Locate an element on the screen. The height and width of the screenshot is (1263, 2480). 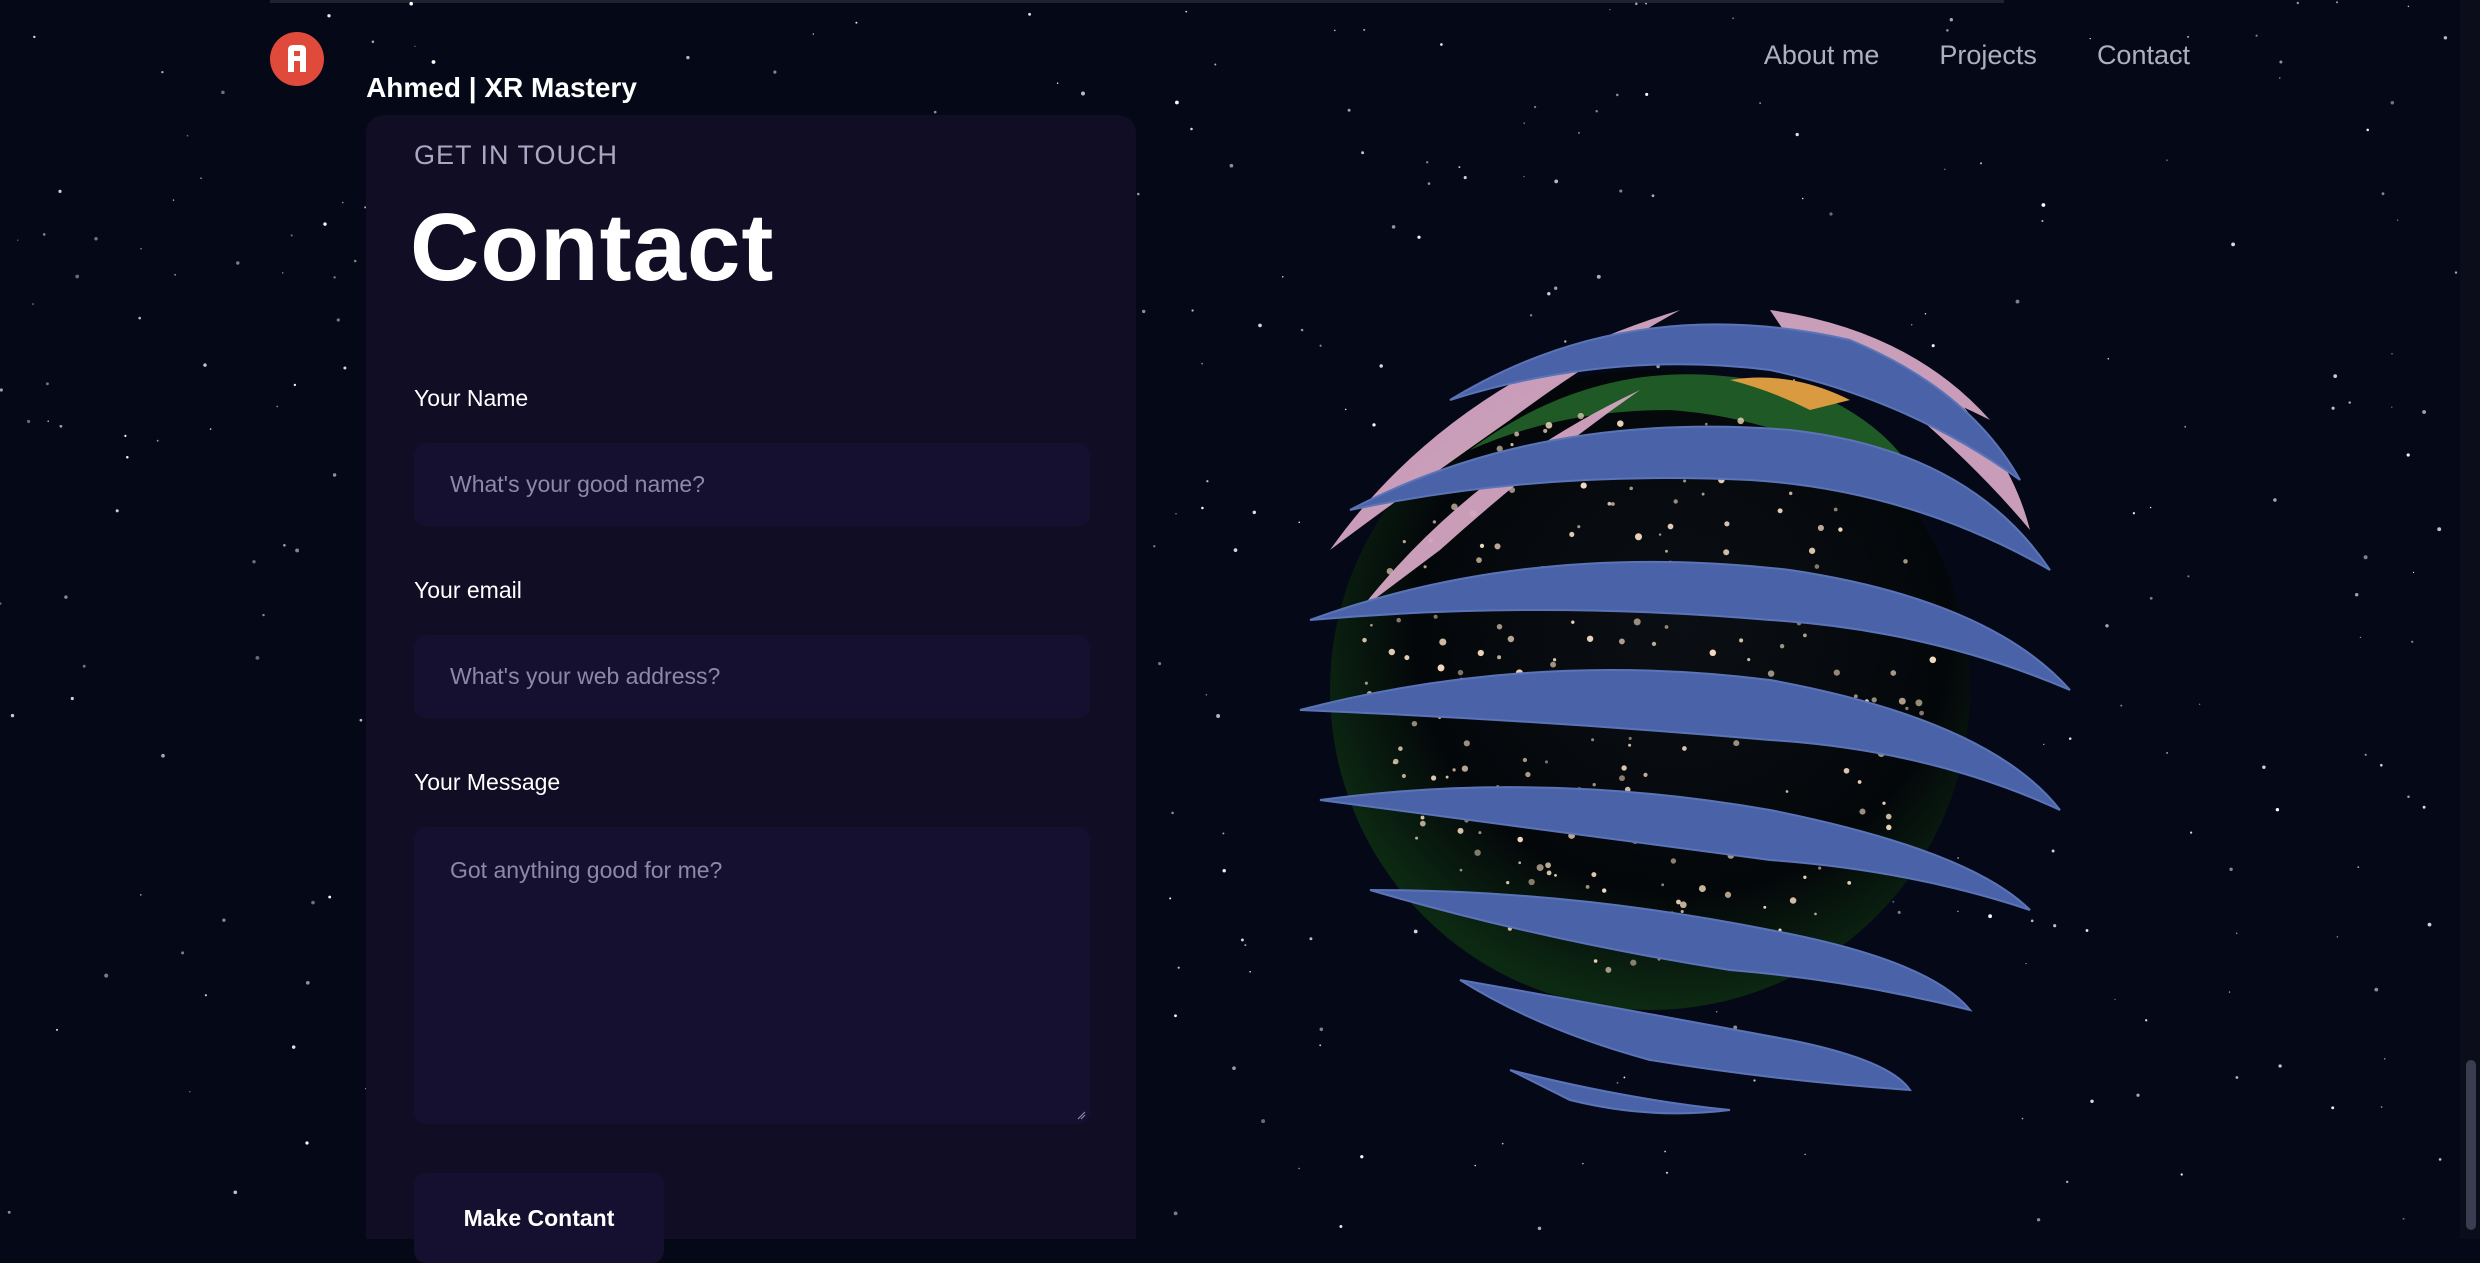
nav-projects: Projects is located at coordinates (1988, 55).